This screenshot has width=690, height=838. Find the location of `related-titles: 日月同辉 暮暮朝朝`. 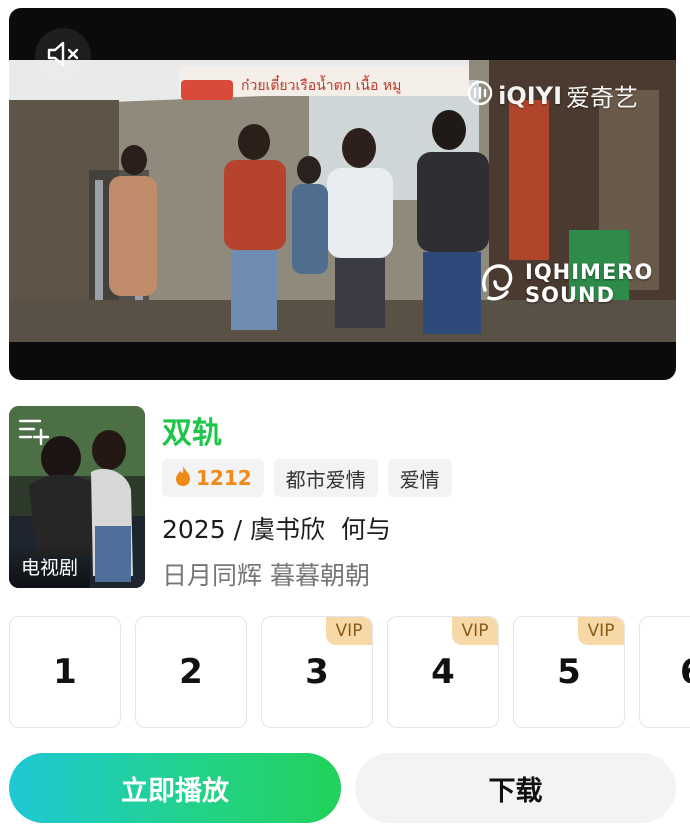

related-titles: 日月同辉 暮暮朝朝 is located at coordinates (266, 575).